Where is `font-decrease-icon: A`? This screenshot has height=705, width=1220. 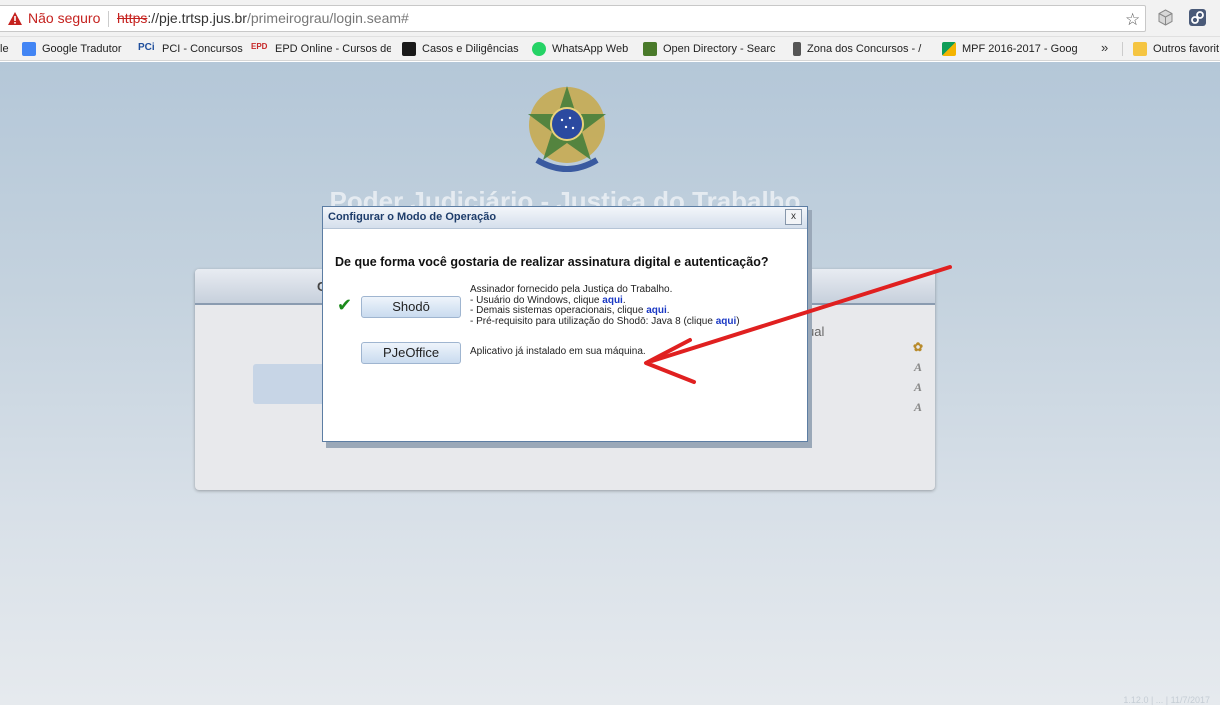
font-decrease-icon: A is located at coordinates (918, 410).